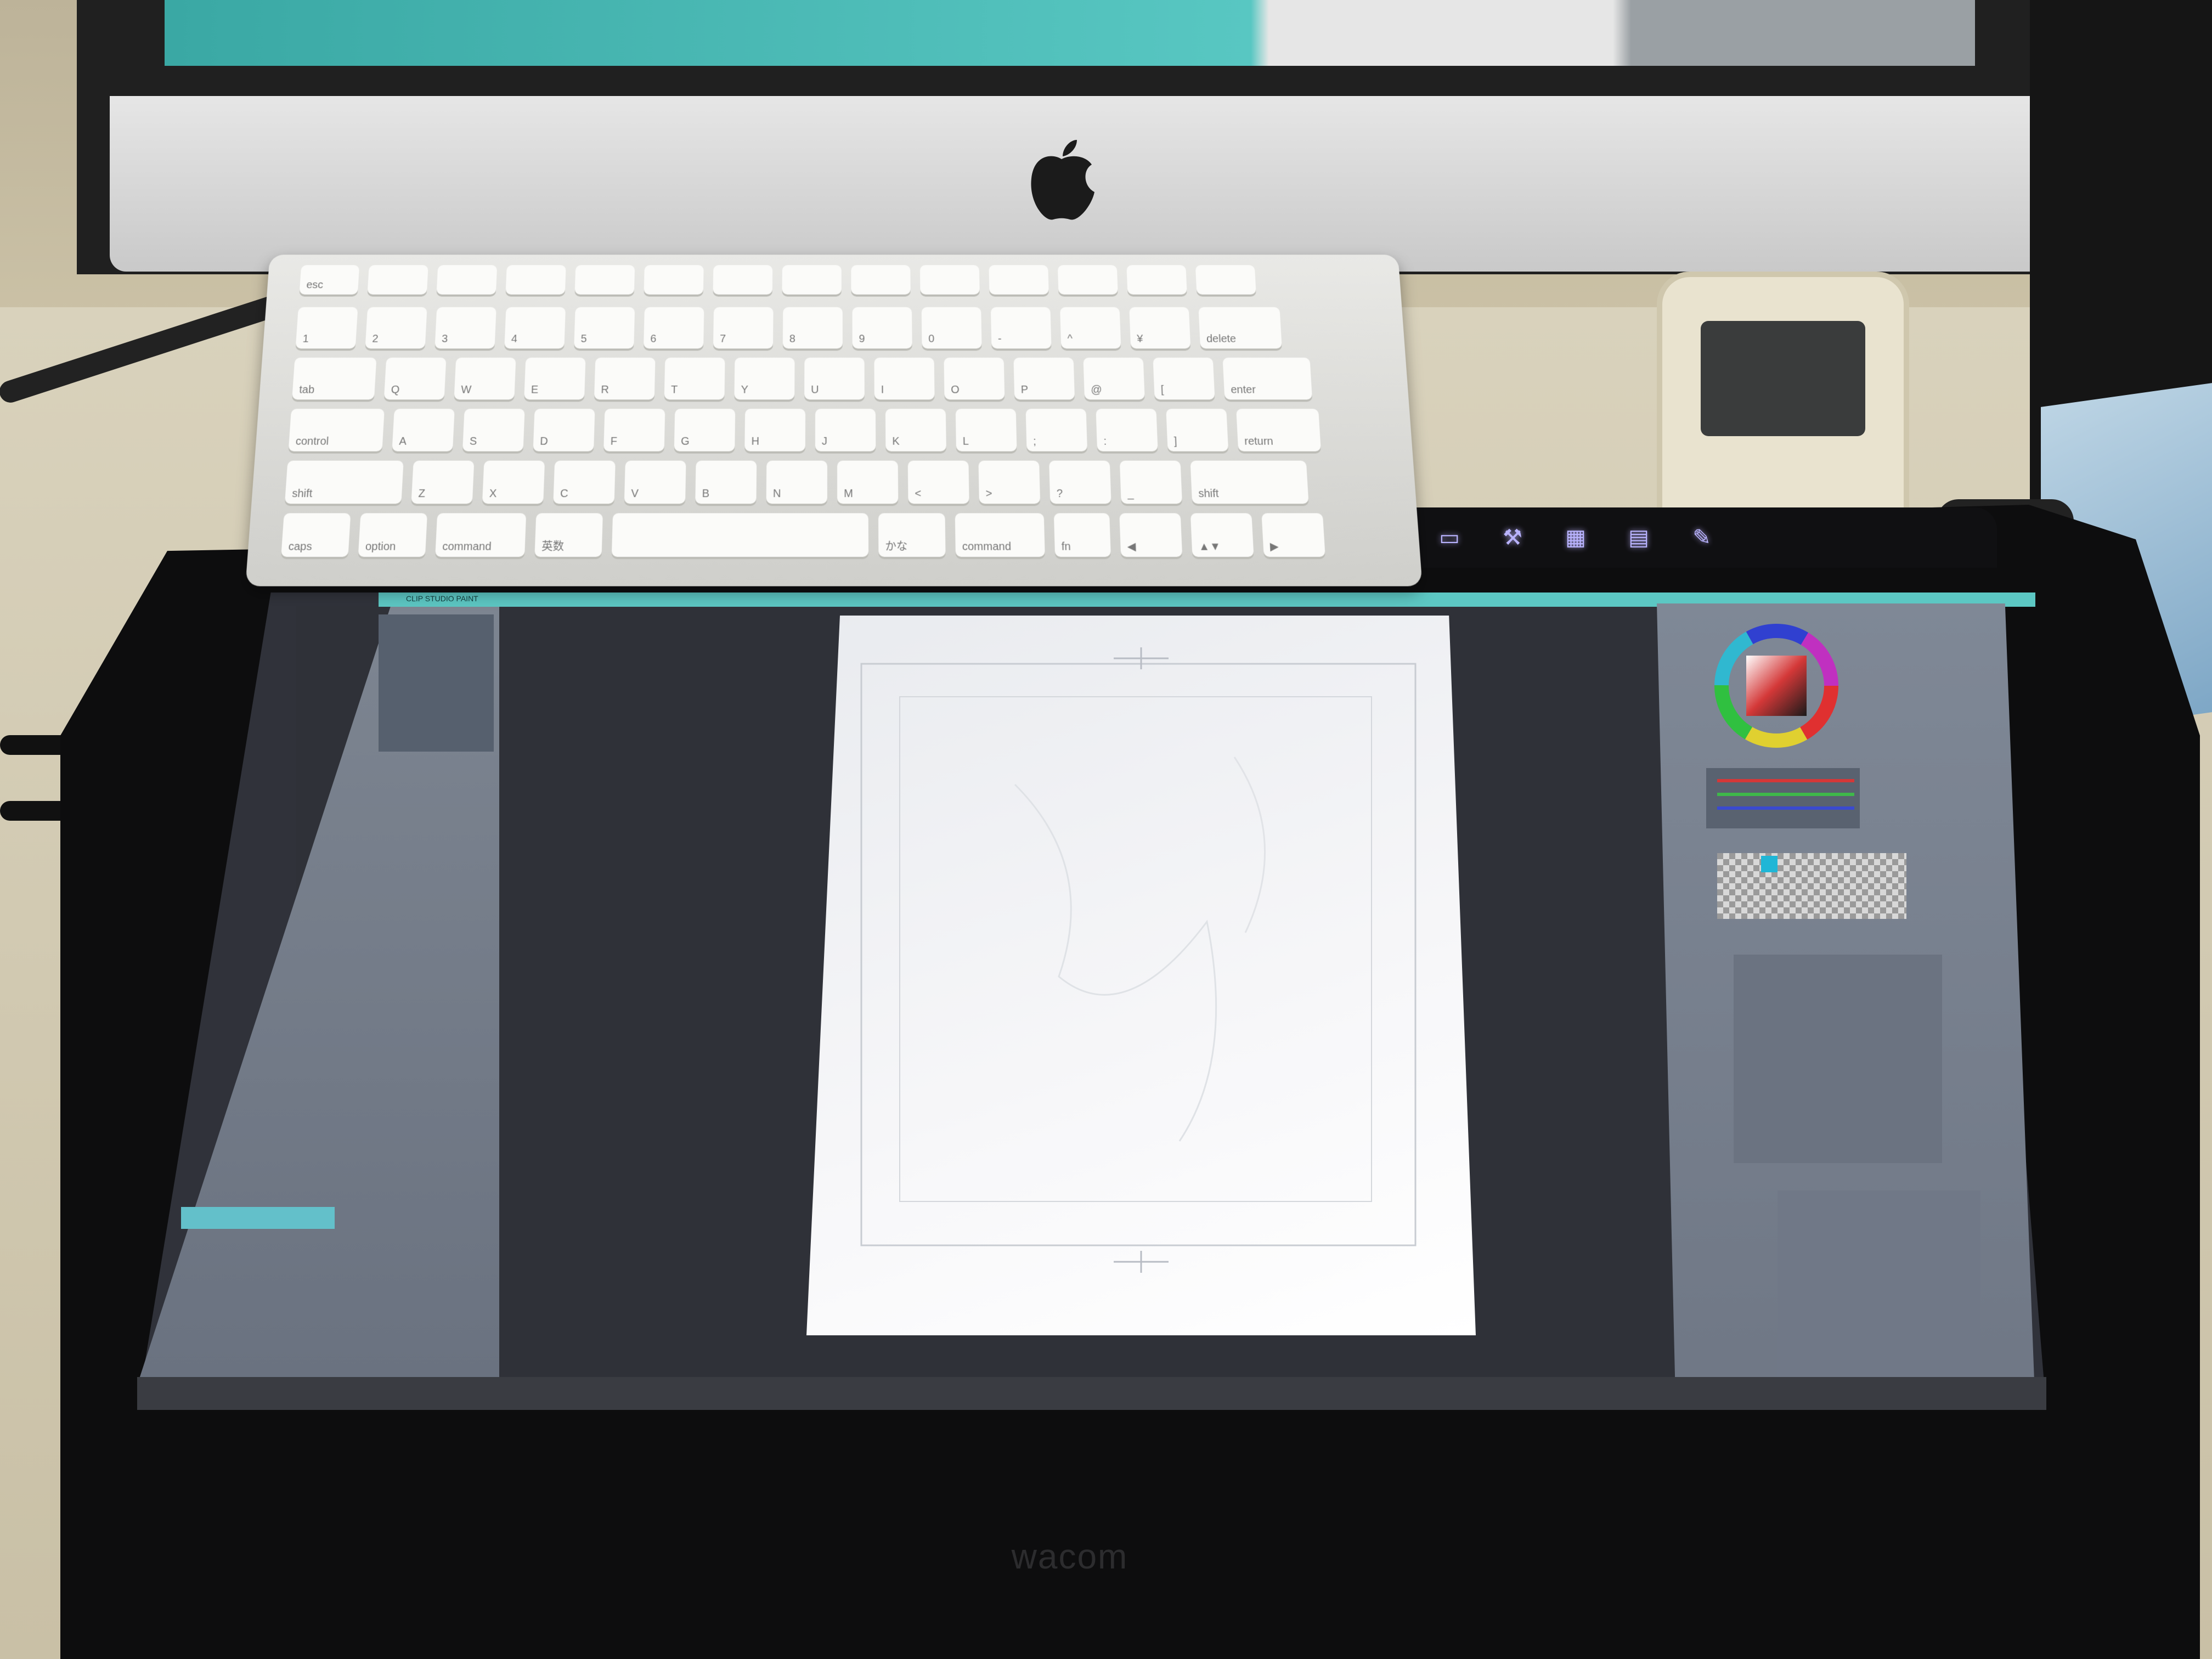 The width and height of the screenshot is (2212, 1659). What do you see at coordinates (1021, 328) in the screenshot?
I see `key: -` at bounding box center [1021, 328].